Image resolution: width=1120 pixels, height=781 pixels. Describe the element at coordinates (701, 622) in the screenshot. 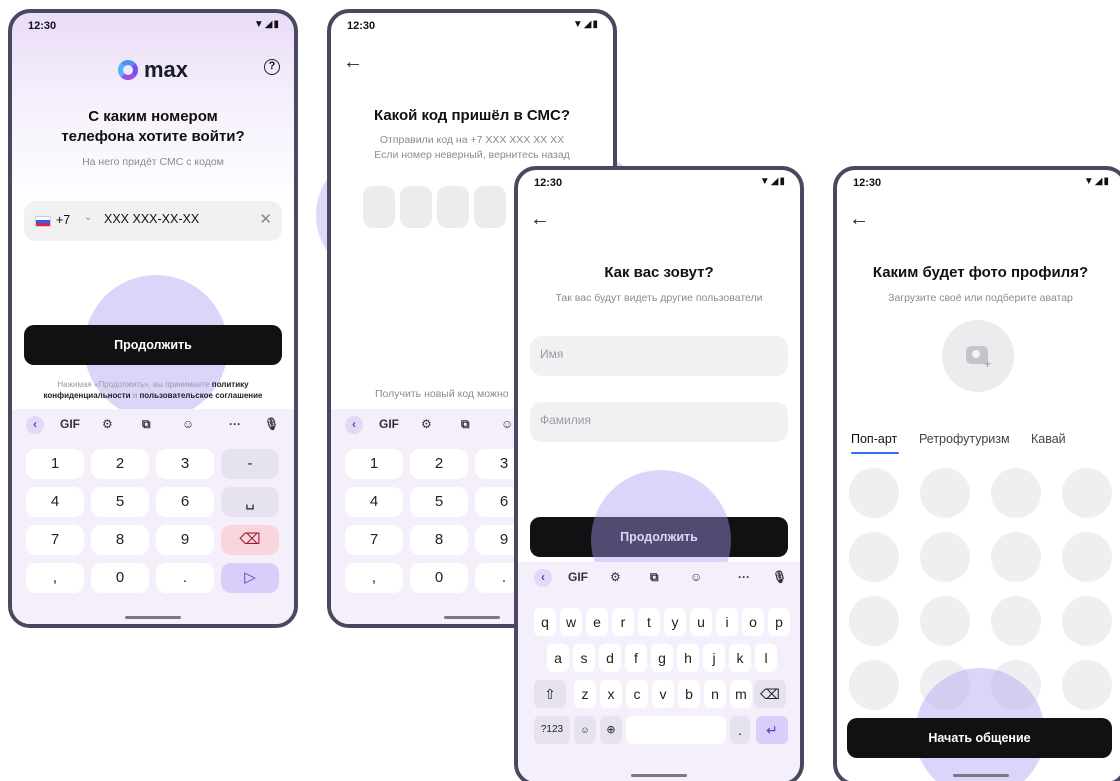

I see `key-u: u` at that location.